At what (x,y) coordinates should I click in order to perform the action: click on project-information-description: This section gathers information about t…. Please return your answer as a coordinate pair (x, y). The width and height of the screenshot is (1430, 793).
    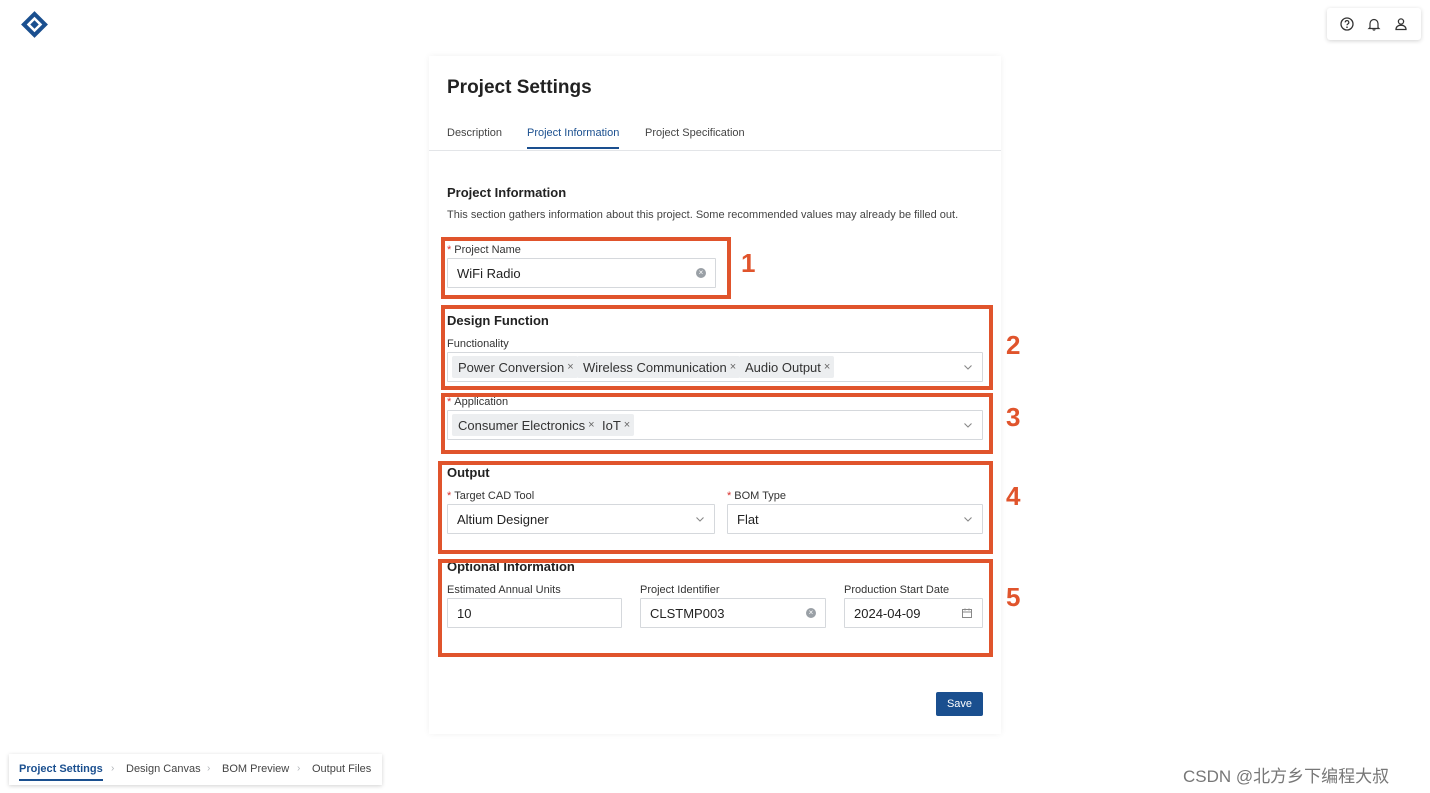
    Looking at the image, I should click on (703, 215).